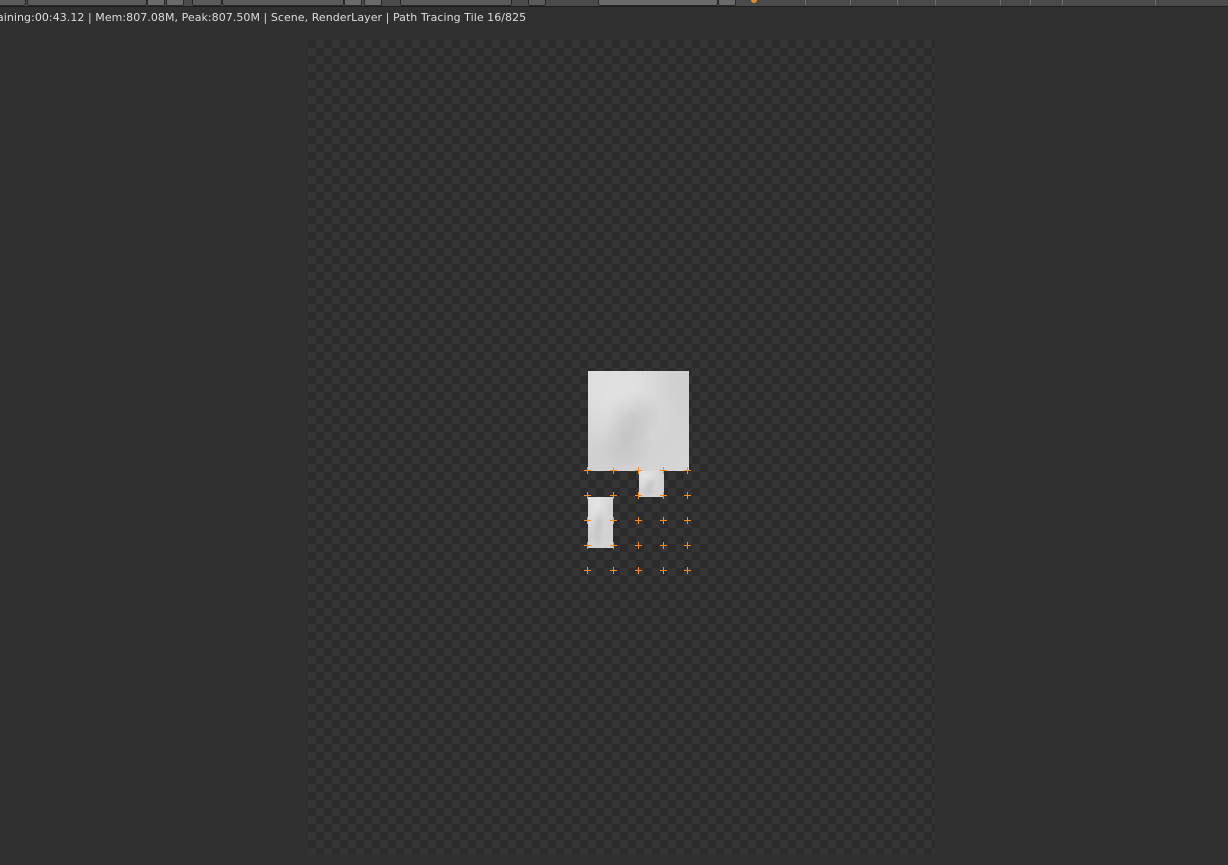  I want to click on slot-field, so click(283, 3).